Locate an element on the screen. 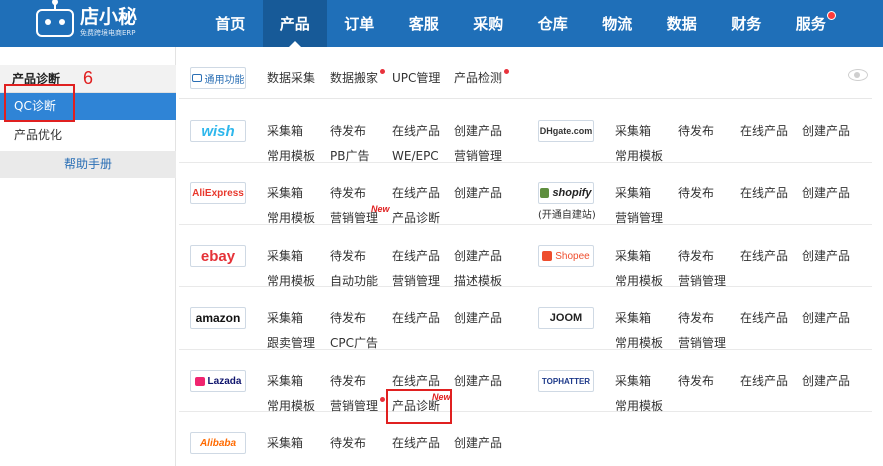 This screenshot has width=883, height=466. nav-label: 财务 is located at coordinates (746, 24).